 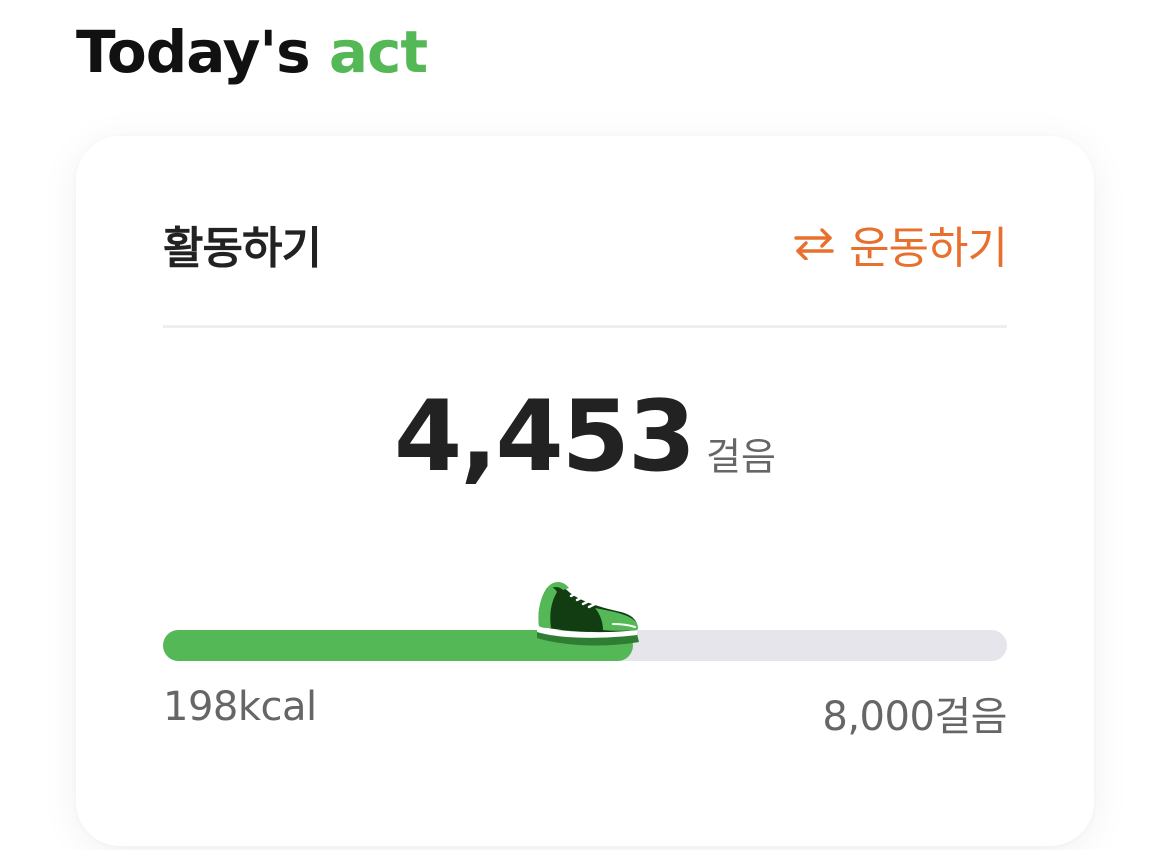 What do you see at coordinates (242, 248) in the screenshot?
I see `card-title: 활동하기` at bounding box center [242, 248].